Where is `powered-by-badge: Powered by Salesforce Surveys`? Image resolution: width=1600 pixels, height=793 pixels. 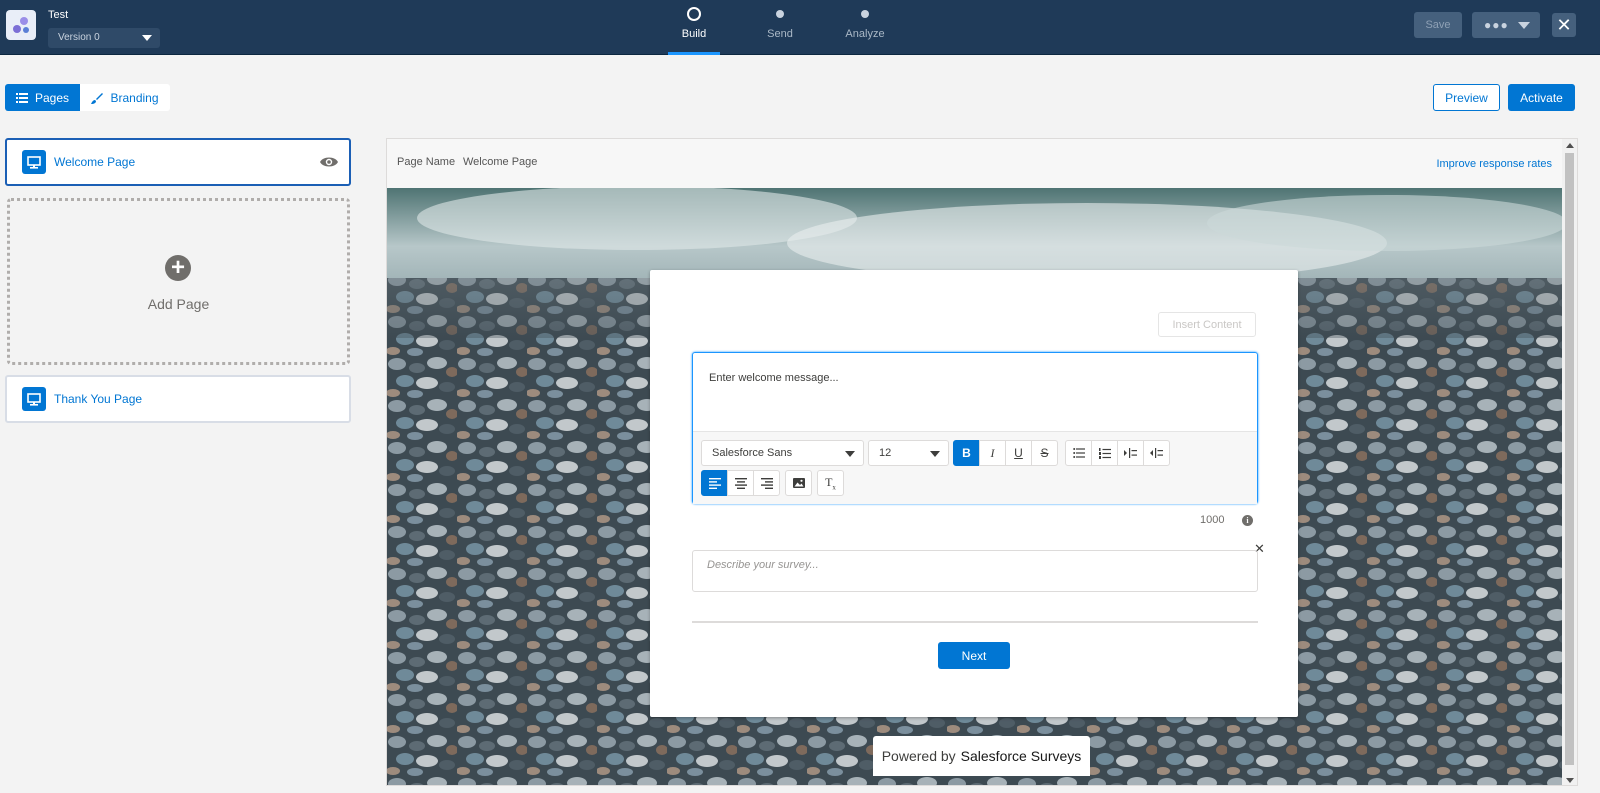
powered-by-badge: Powered by Salesforce Surveys is located at coordinates (981, 756).